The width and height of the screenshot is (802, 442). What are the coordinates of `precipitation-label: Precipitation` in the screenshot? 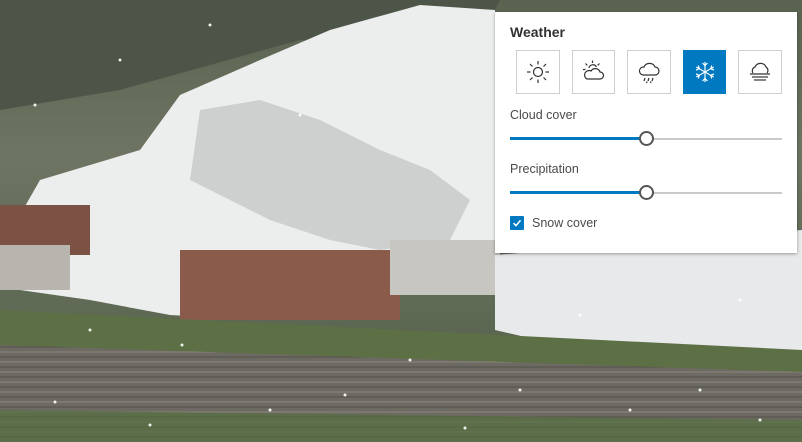 It's located at (544, 169).